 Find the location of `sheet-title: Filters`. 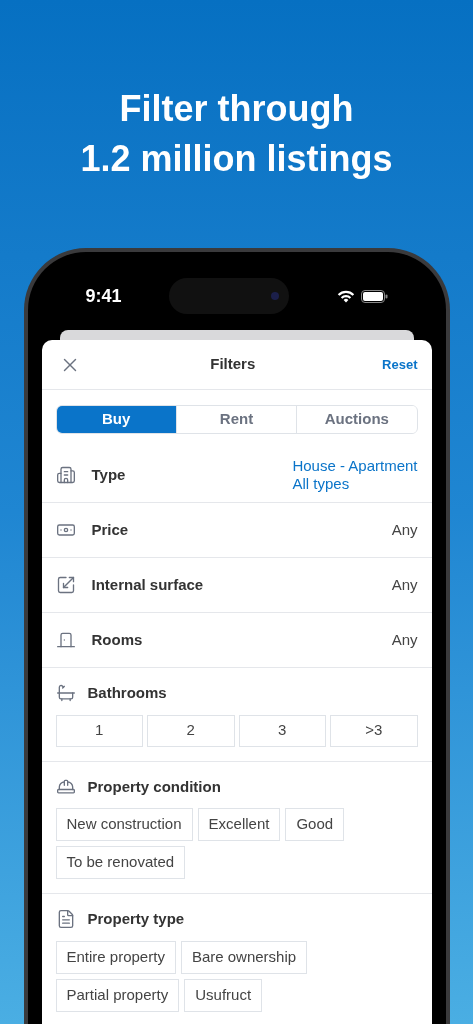

sheet-title: Filters is located at coordinates (233, 364).